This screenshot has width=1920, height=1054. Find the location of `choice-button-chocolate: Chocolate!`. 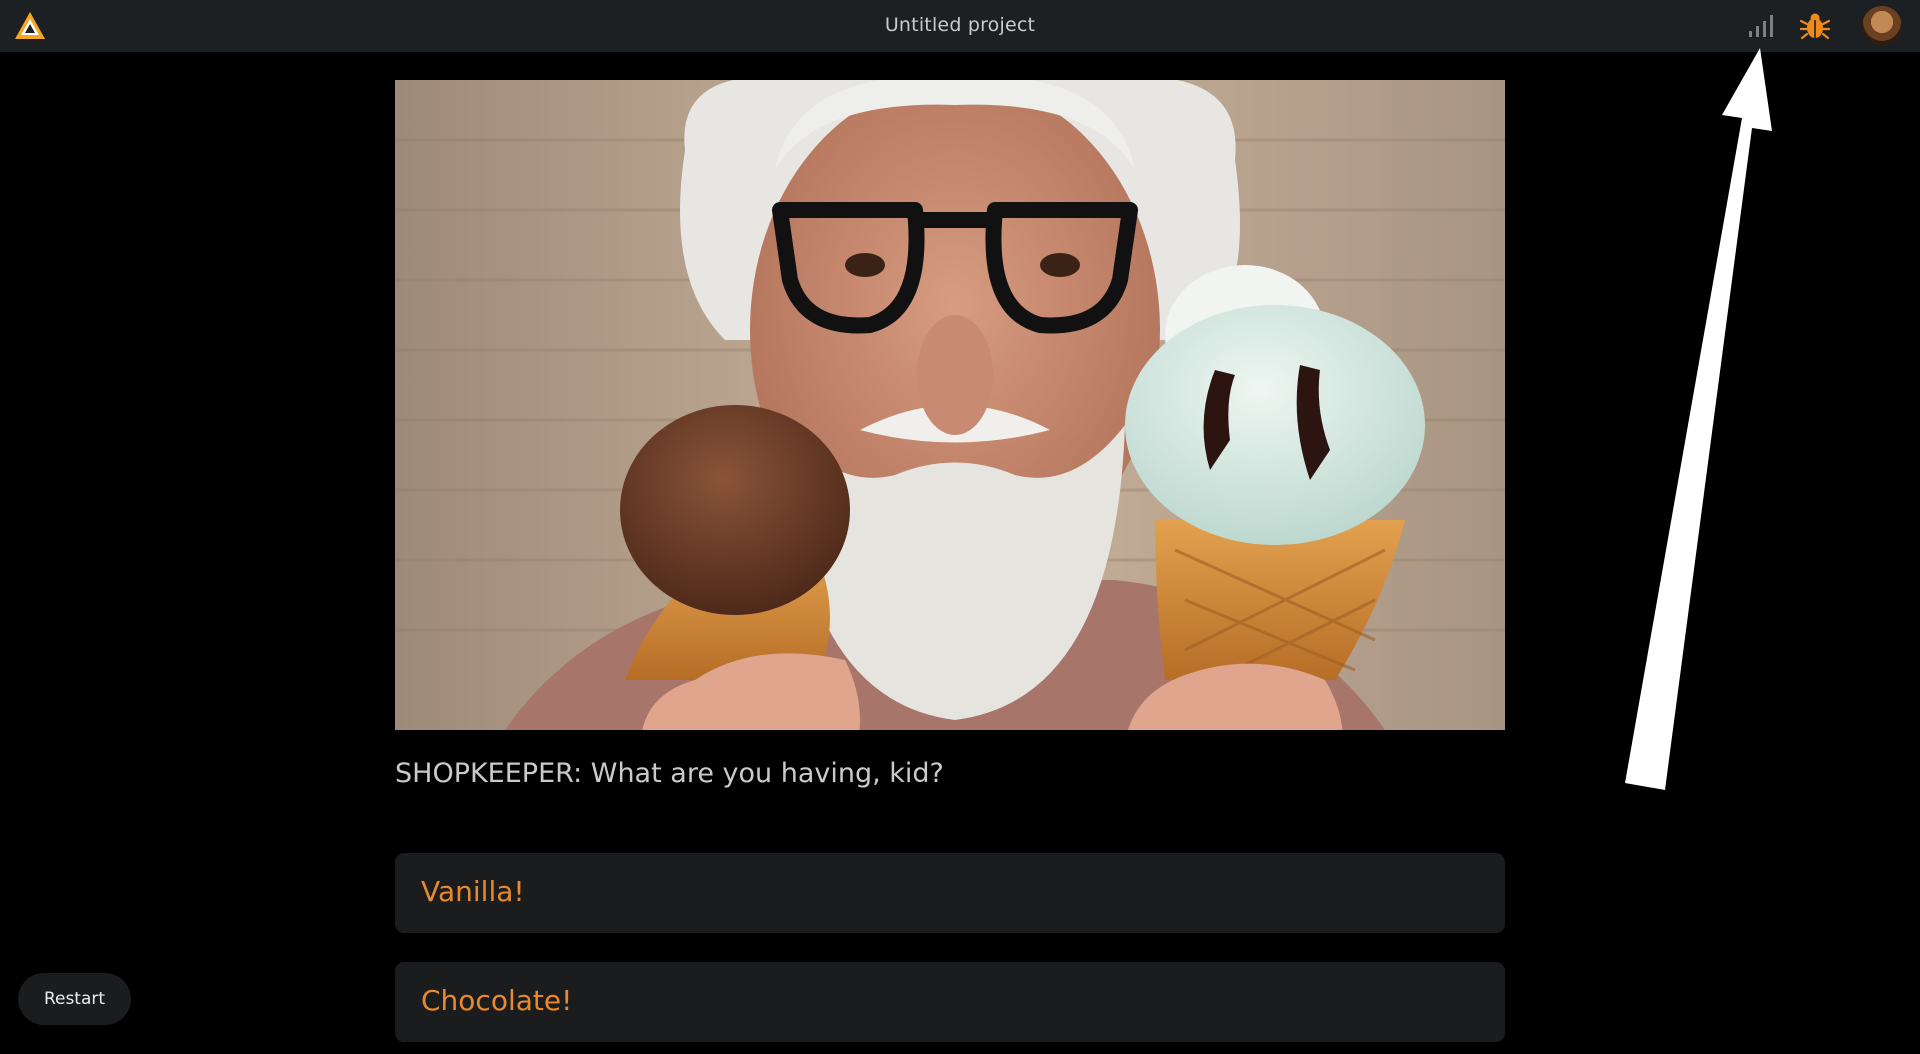

choice-button-chocolate: Chocolate! is located at coordinates (950, 1002).